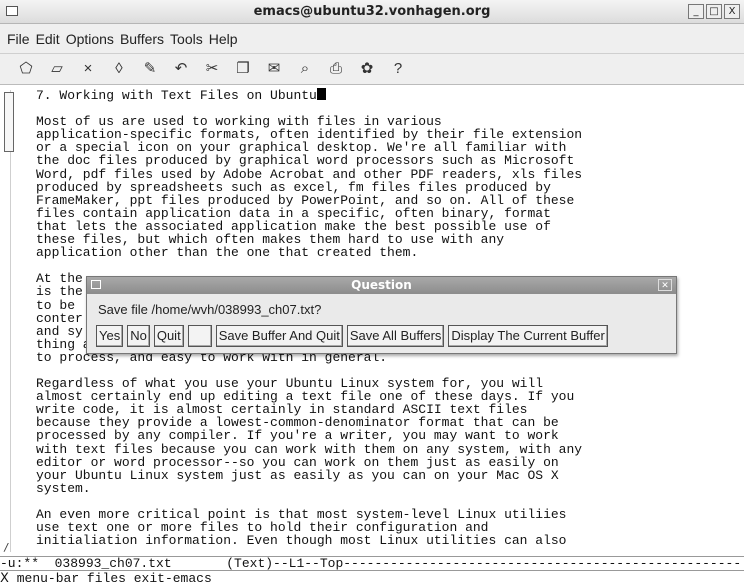  What do you see at coordinates (17, 321) in the screenshot?
I see `scrollbar-track` at bounding box center [17, 321].